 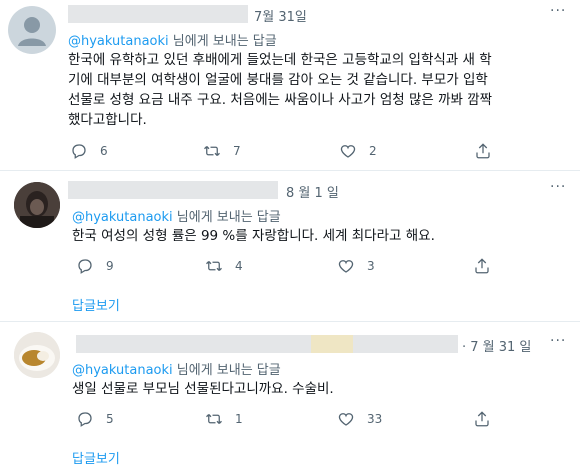 What do you see at coordinates (95, 266) in the screenshot?
I see `reply-button: 9` at bounding box center [95, 266].